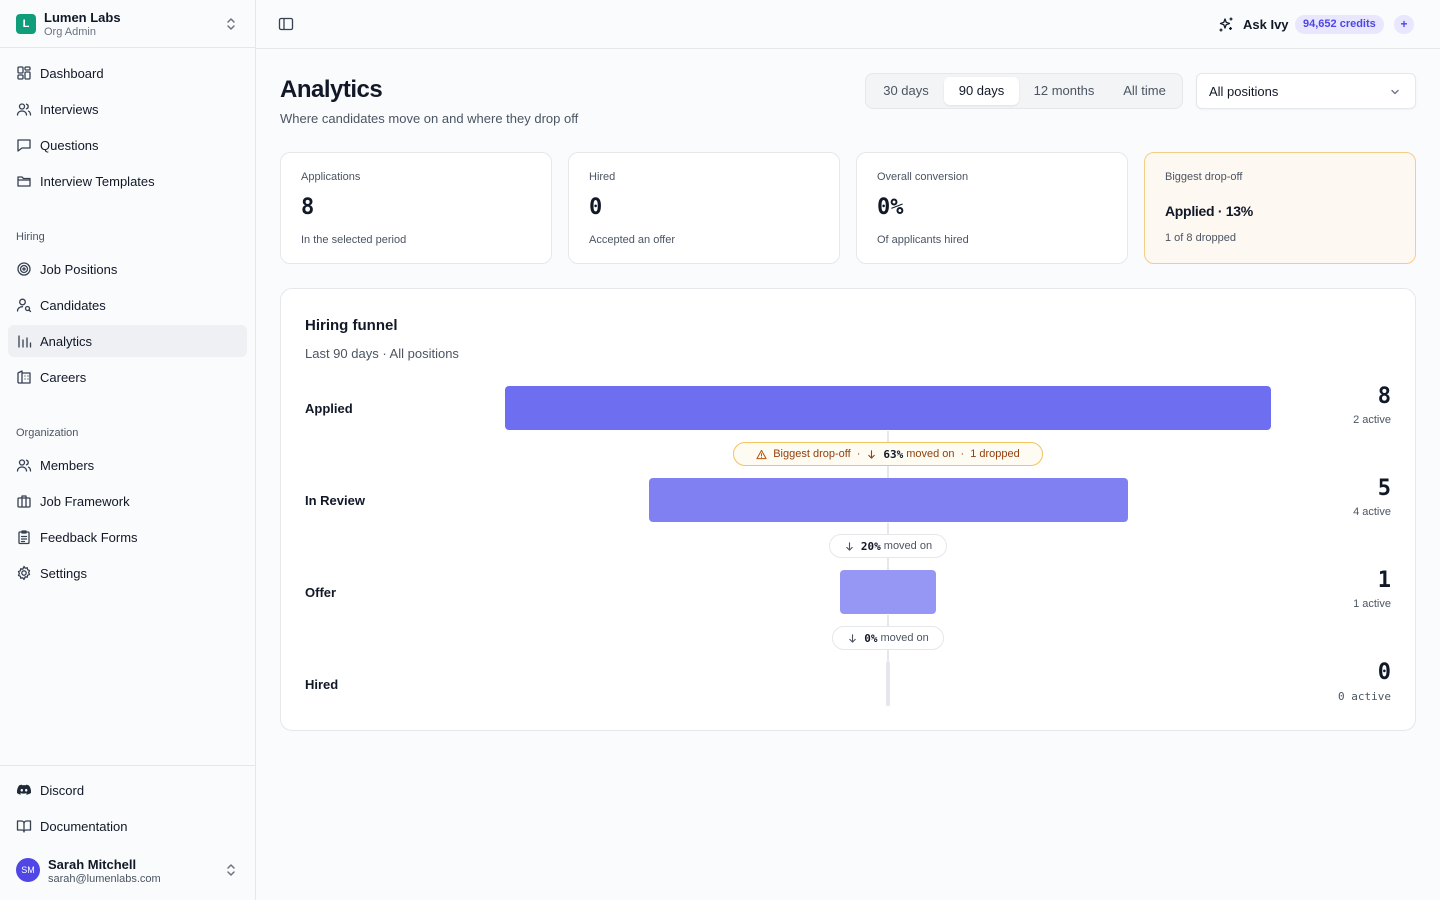 This screenshot has width=1440, height=900. What do you see at coordinates (127, 73) in the screenshot?
I see `nav-dashboard: Dashboard` at bounding box center [127, 73].